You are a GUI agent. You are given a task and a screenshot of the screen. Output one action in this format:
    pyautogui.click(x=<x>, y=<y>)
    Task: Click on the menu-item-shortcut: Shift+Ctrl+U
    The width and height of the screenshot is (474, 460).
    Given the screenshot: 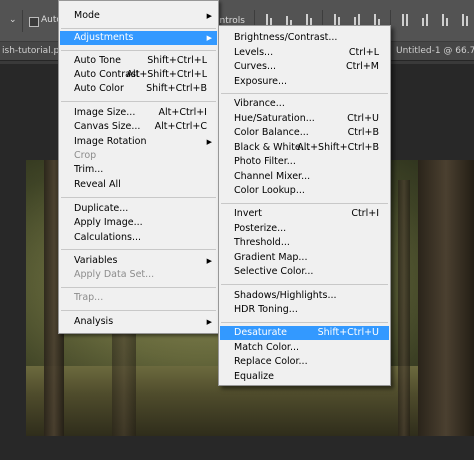 What is the action you would take?
    pyautogui.click(x=348, y=332)
    